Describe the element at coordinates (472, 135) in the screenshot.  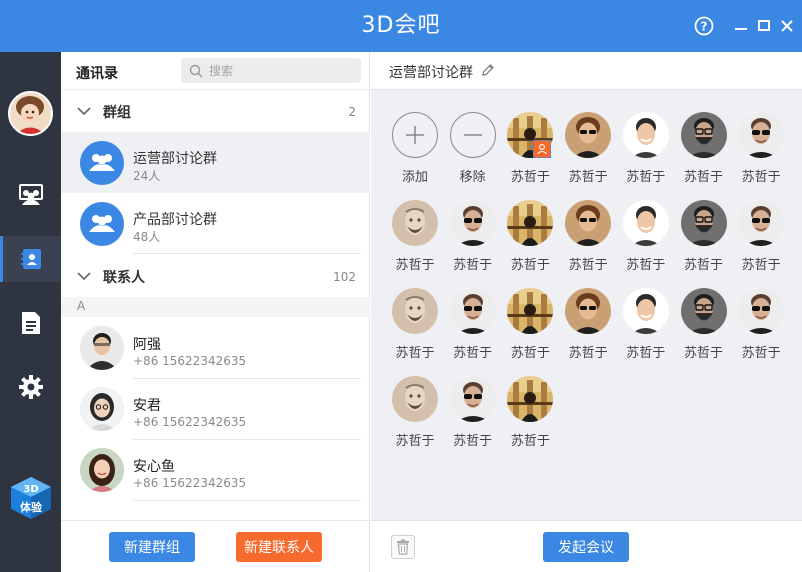
I see `minus-icon` at that location.